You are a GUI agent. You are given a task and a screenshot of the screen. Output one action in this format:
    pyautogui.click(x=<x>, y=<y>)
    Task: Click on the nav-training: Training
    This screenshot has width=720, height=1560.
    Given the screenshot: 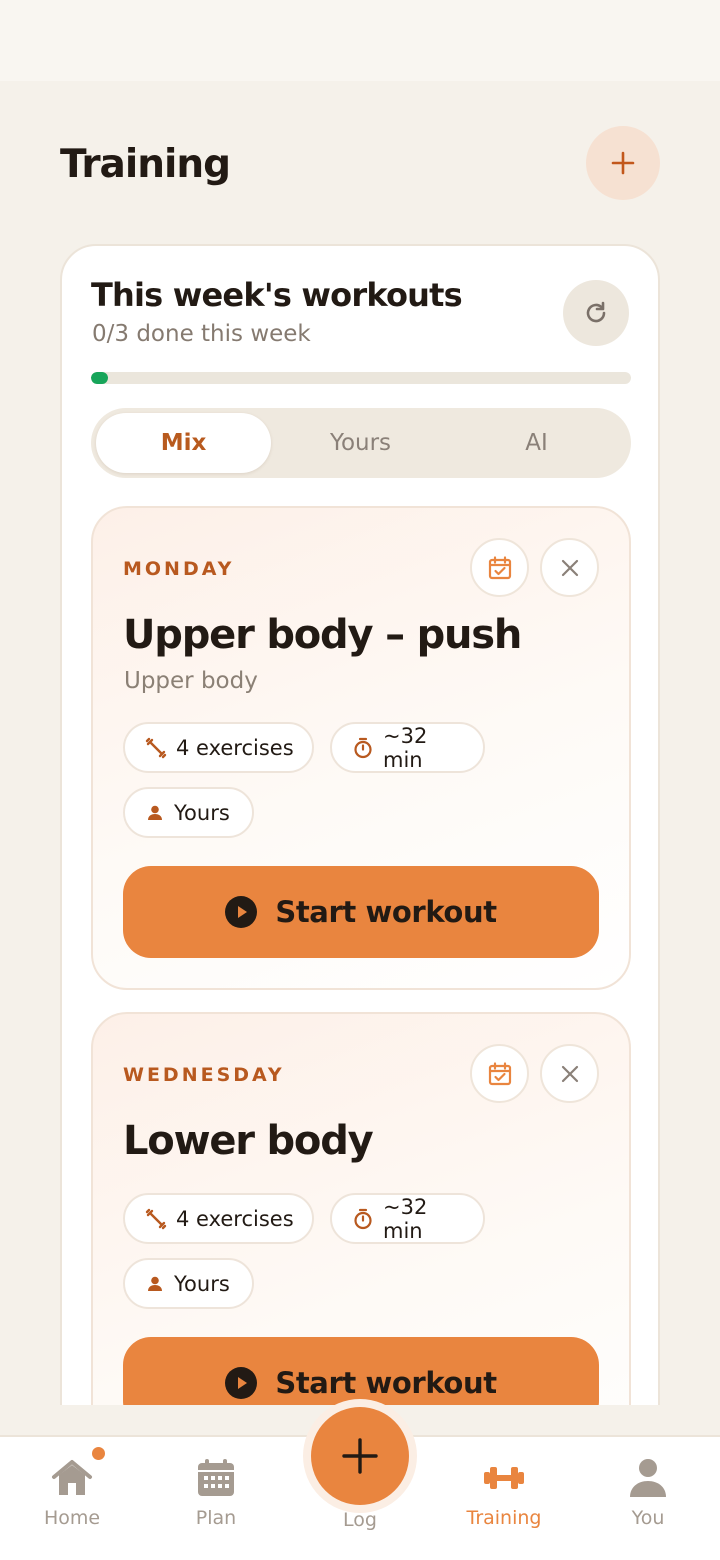 What is the action you would take?
    pyautogui.click(x=504, y=1498)
    